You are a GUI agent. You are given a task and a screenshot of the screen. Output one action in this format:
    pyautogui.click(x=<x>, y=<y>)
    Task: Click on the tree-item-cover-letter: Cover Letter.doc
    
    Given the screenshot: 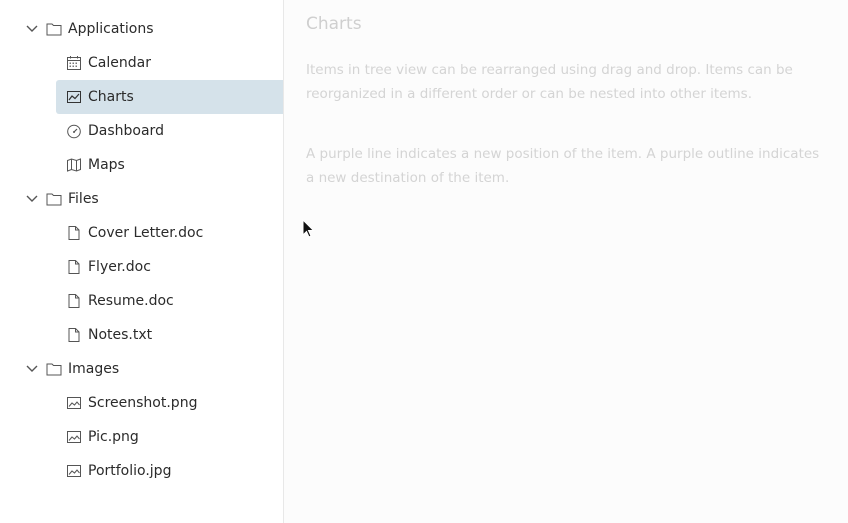 What is the action you would take?
    pyautogui.click(x=141, y=233)
    